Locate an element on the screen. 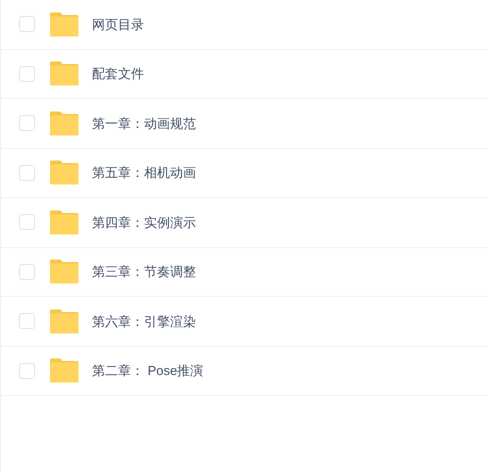  folder-name: 第四章：实例演示 is located at coordinates (144, 222).